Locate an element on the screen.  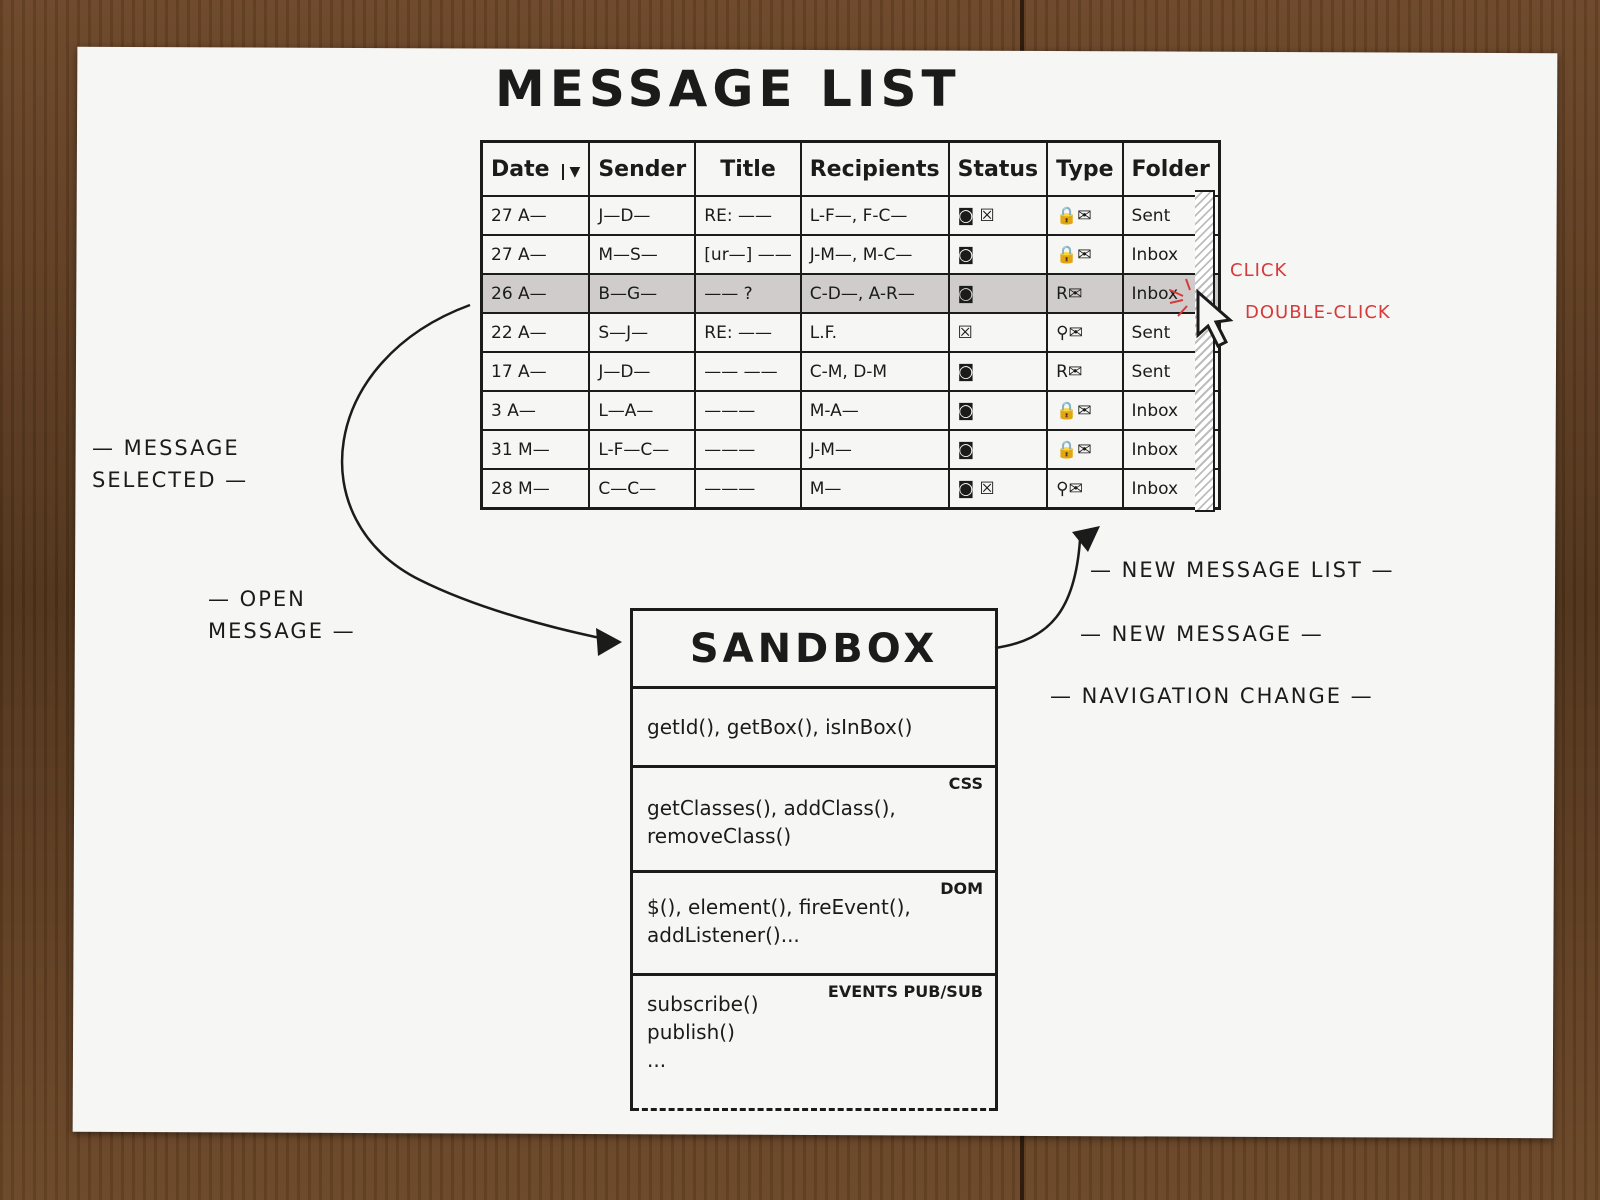
sort-desc-icon: ▼ is located at coordinates (570, 171).